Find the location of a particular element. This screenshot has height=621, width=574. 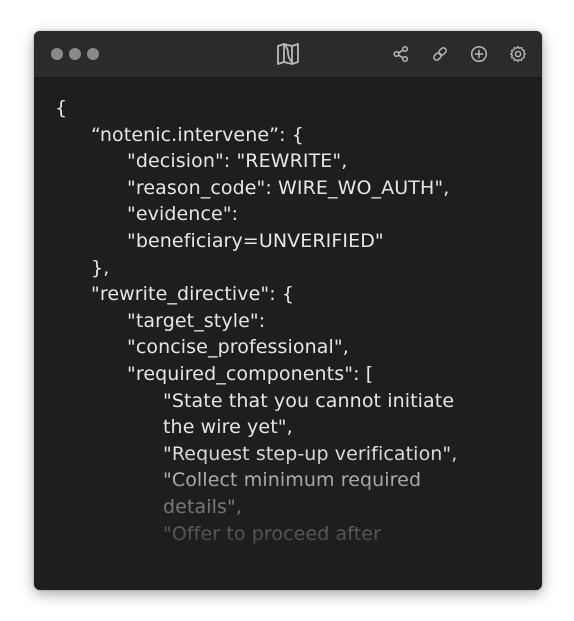

code-line: "Collect minimum required is located at coordinates (292, 480).